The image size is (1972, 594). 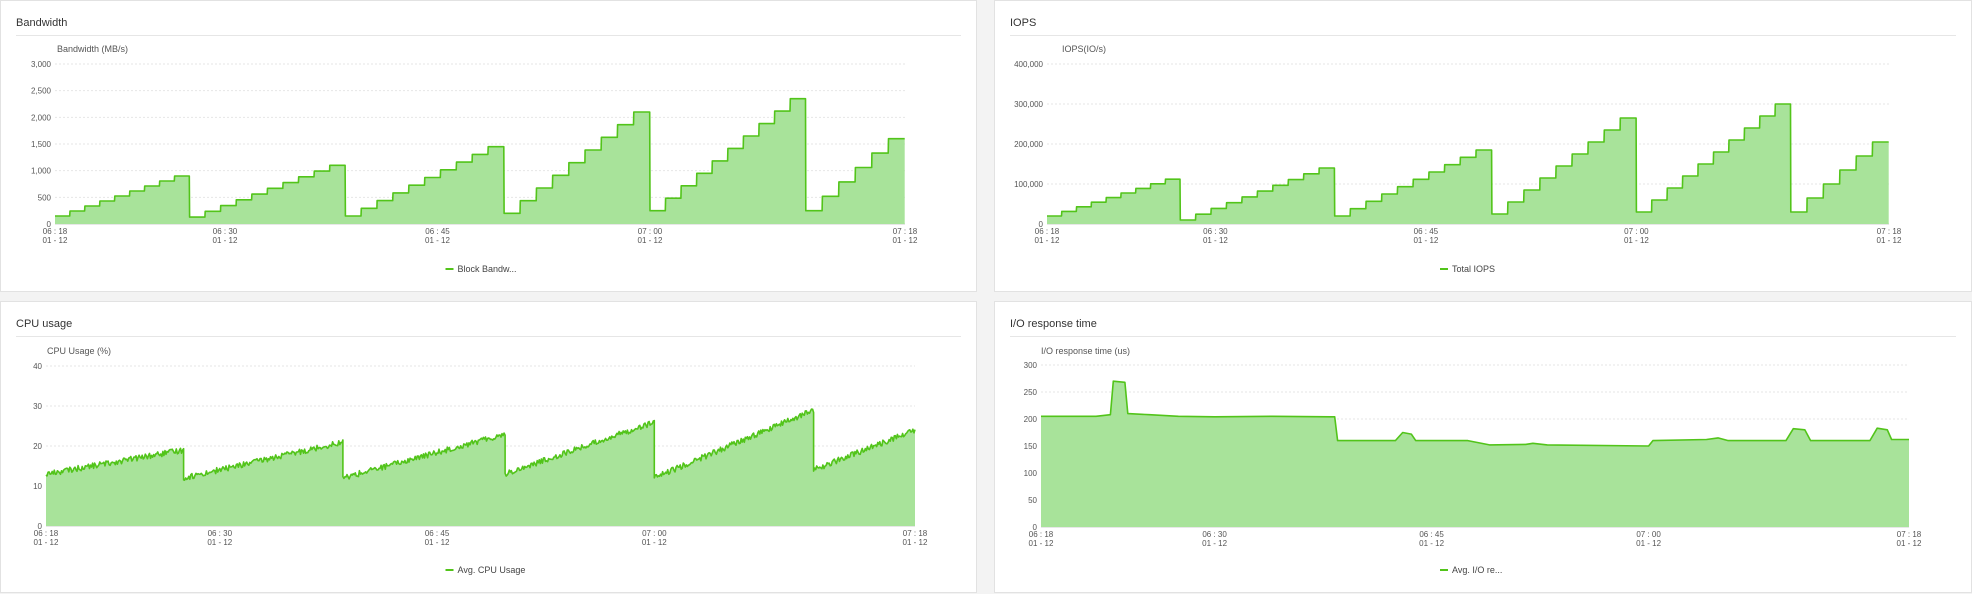 I want to click on y-tick-label: 100,000, so click(x=1028, y=184).